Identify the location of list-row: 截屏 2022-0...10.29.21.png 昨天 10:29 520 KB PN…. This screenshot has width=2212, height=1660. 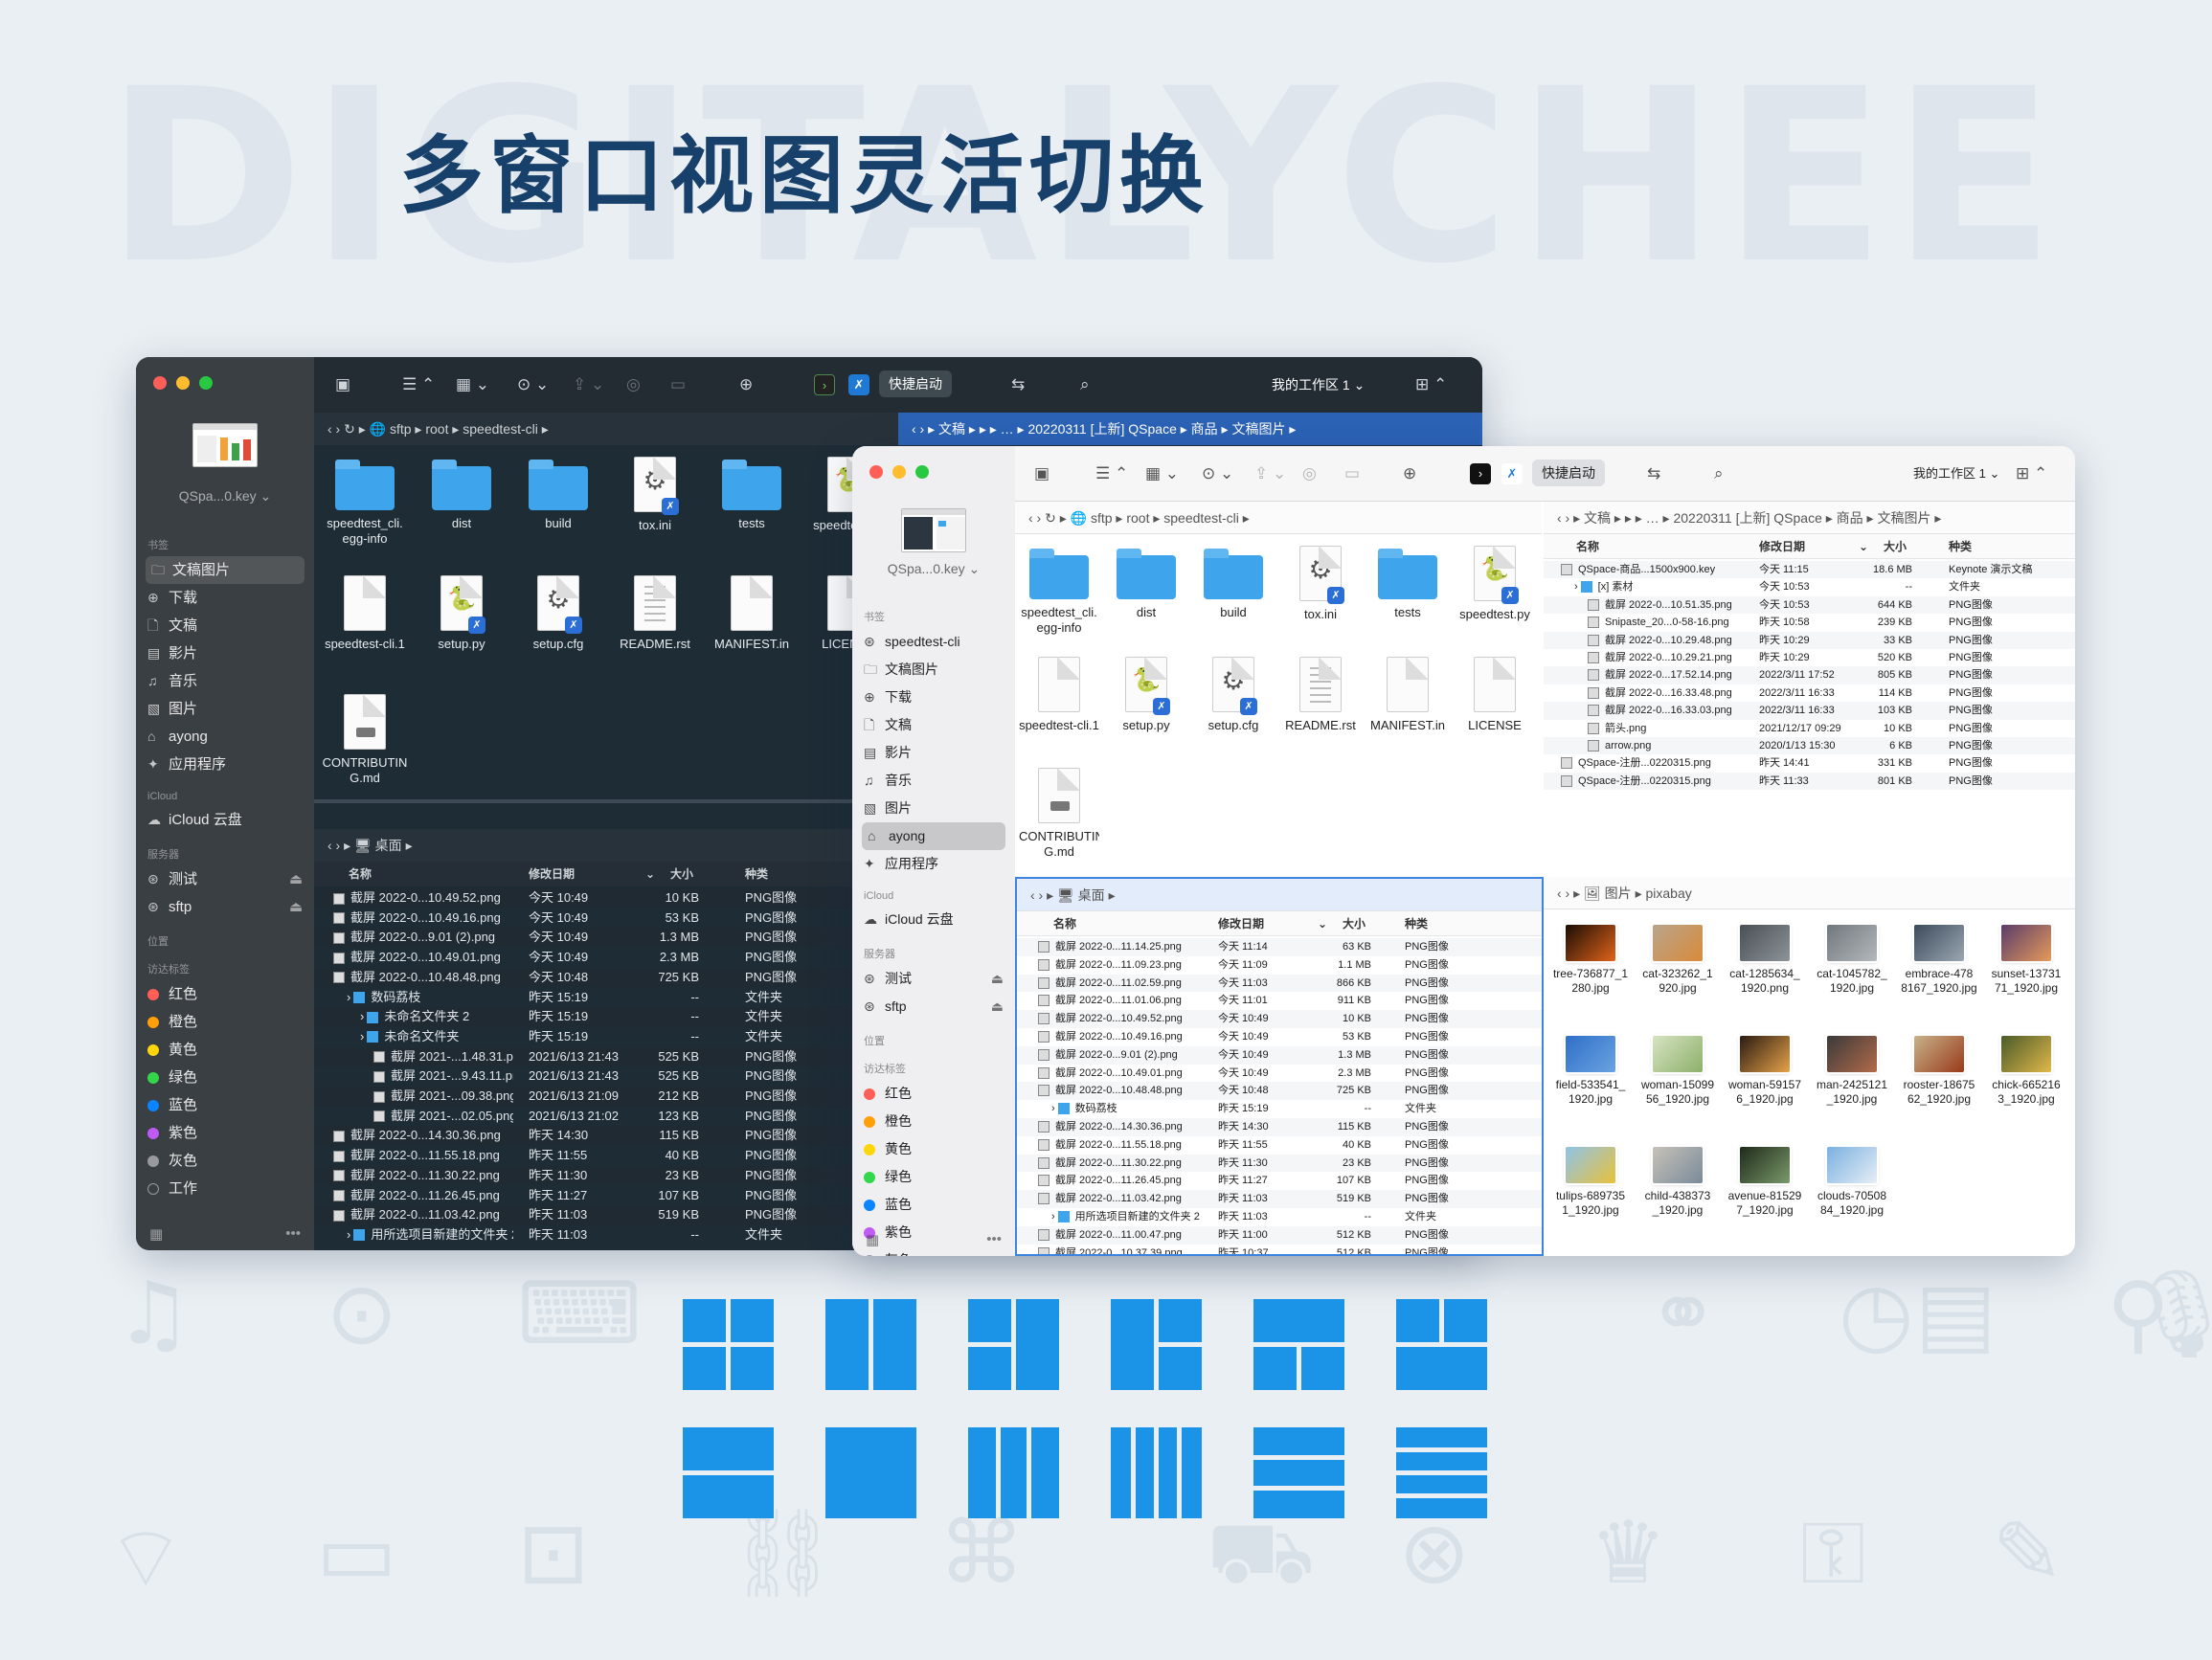
(1809, 657).